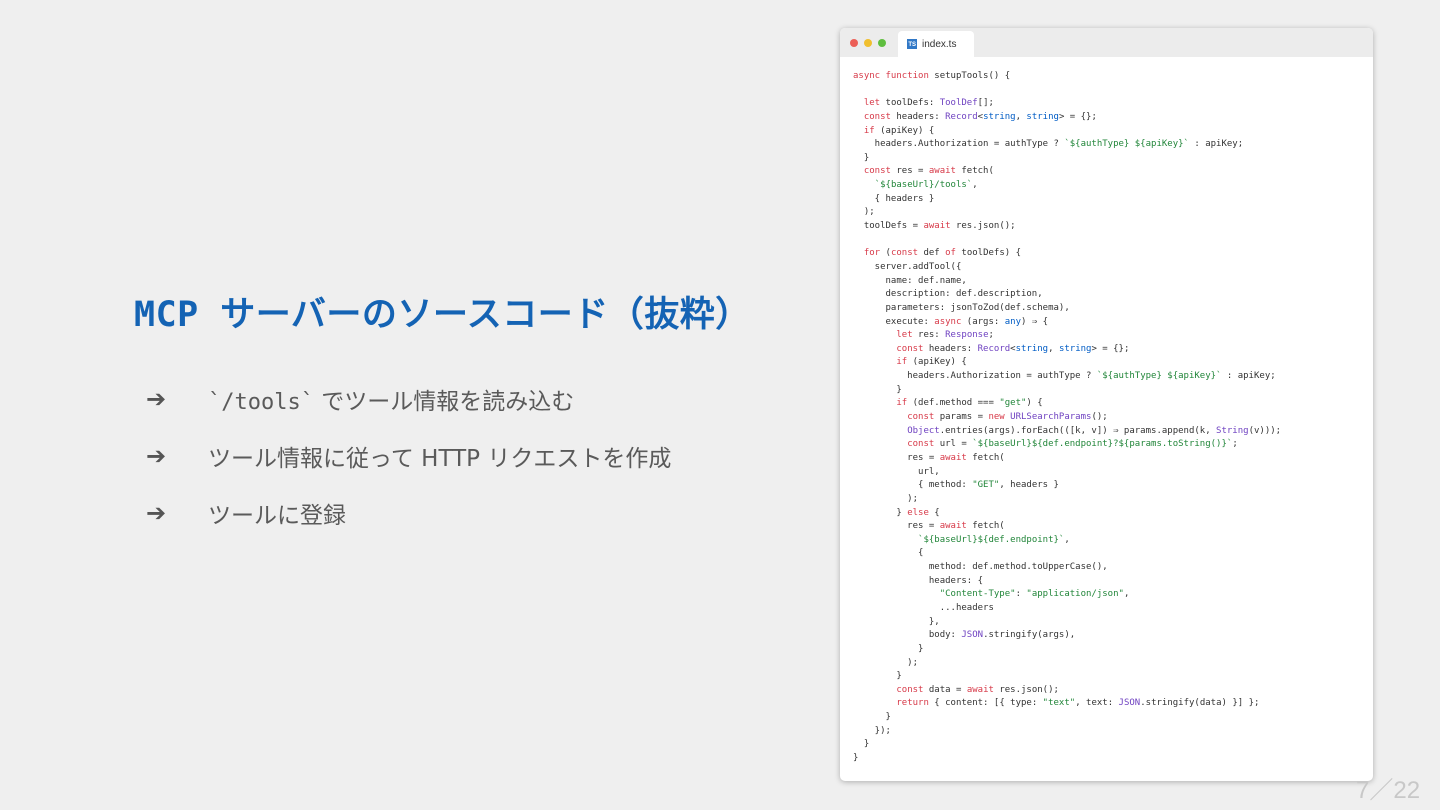  What do you see at coordinates (440, 458) in the screenshot?
I see `bullet-text: ツール情報に従って HTTP リクエストを作成` at bounding box center [440, 458].